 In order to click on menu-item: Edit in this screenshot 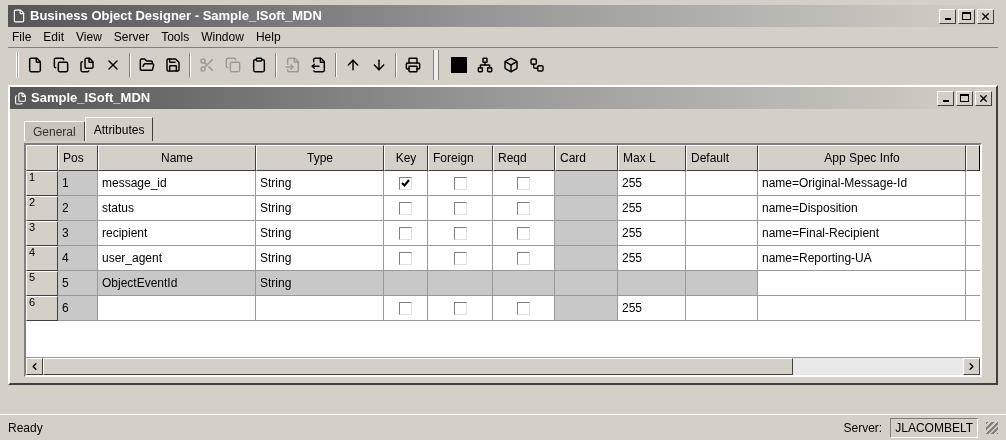, I will do `click(54, 37)`.